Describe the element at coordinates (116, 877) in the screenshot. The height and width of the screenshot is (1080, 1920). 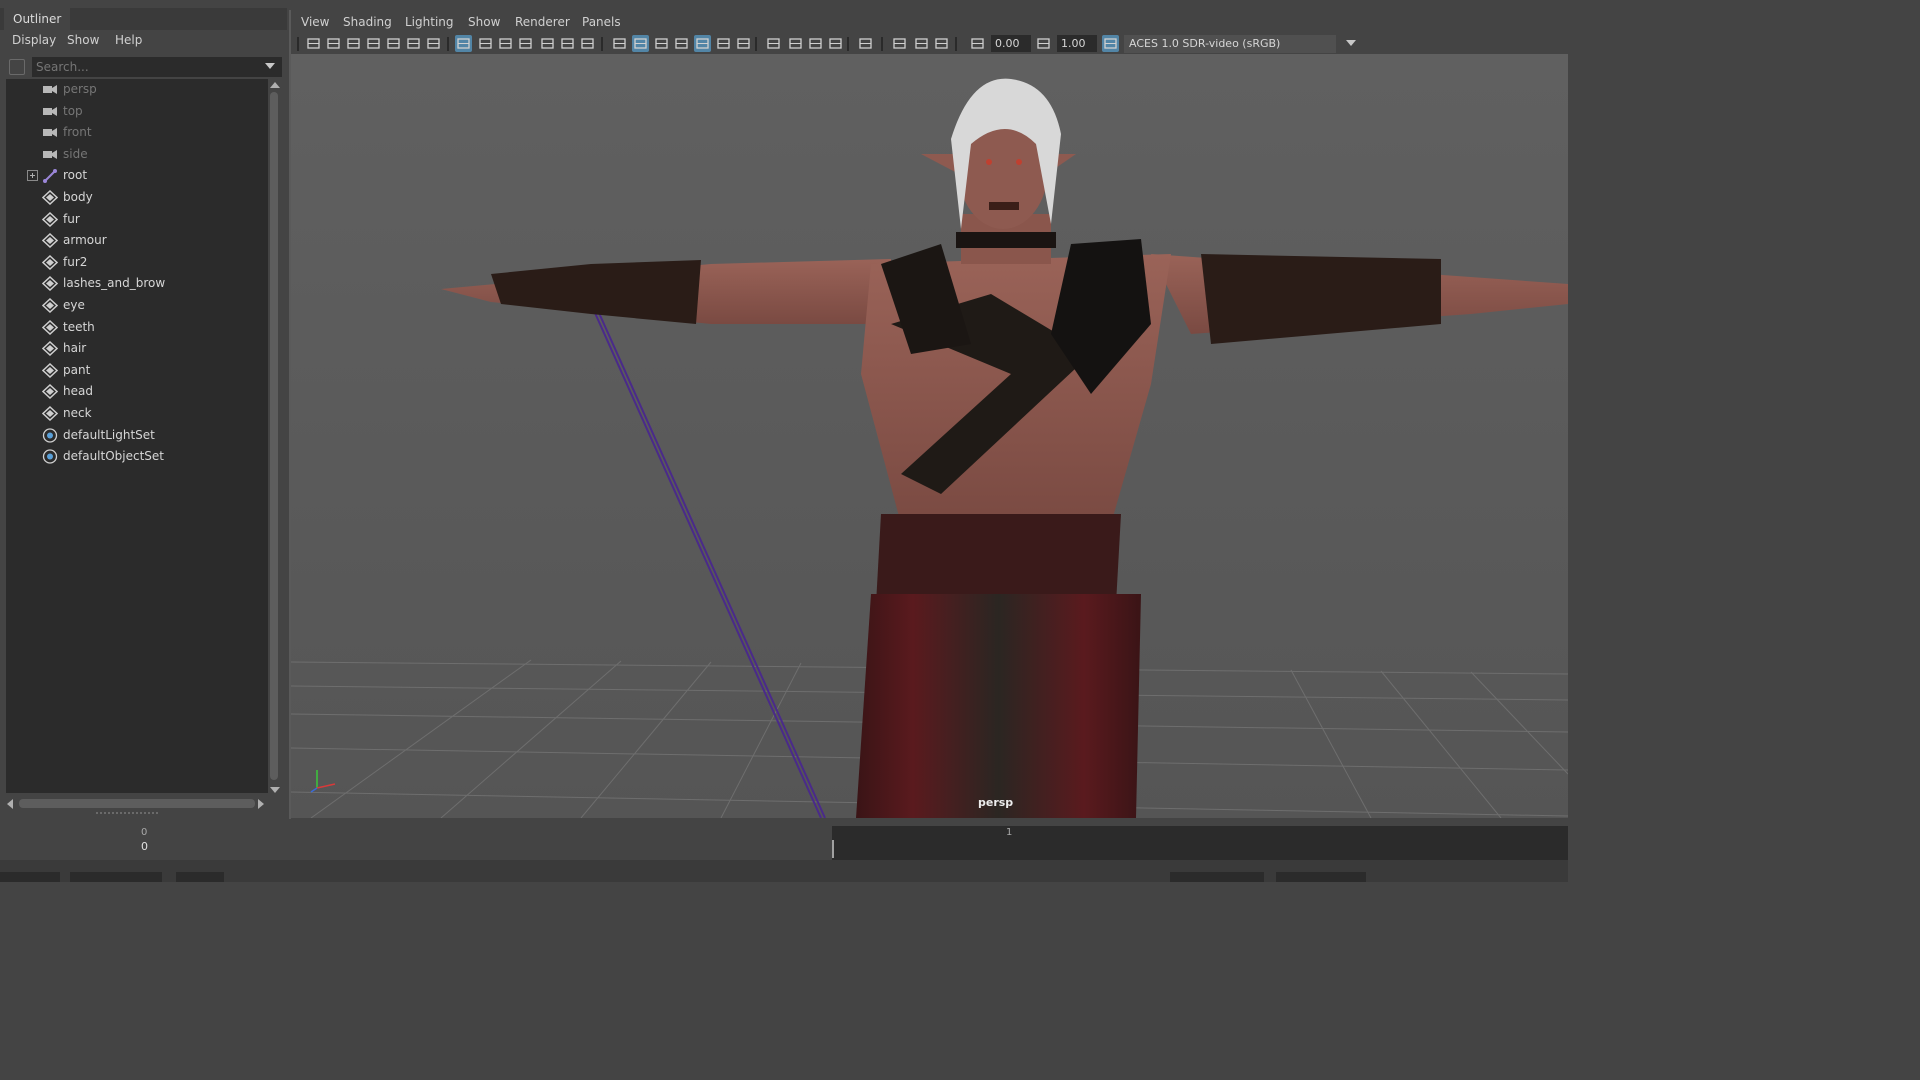
I see `playback-start-field` at that location.